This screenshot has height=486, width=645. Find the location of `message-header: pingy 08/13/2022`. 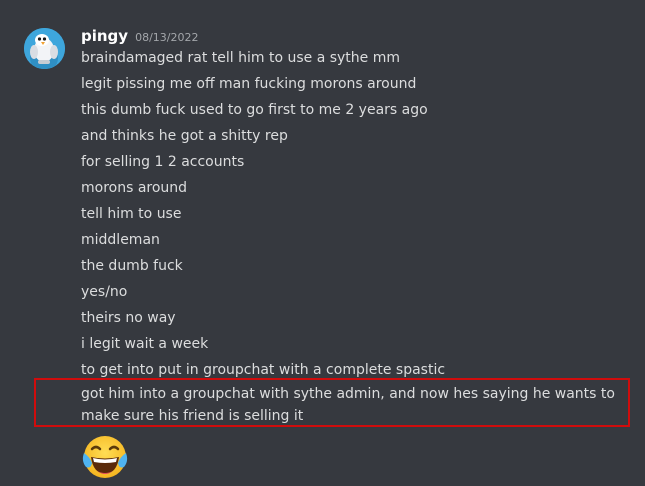

message-header: pingy 08/13/2022 is located at coordinates (139, 37).